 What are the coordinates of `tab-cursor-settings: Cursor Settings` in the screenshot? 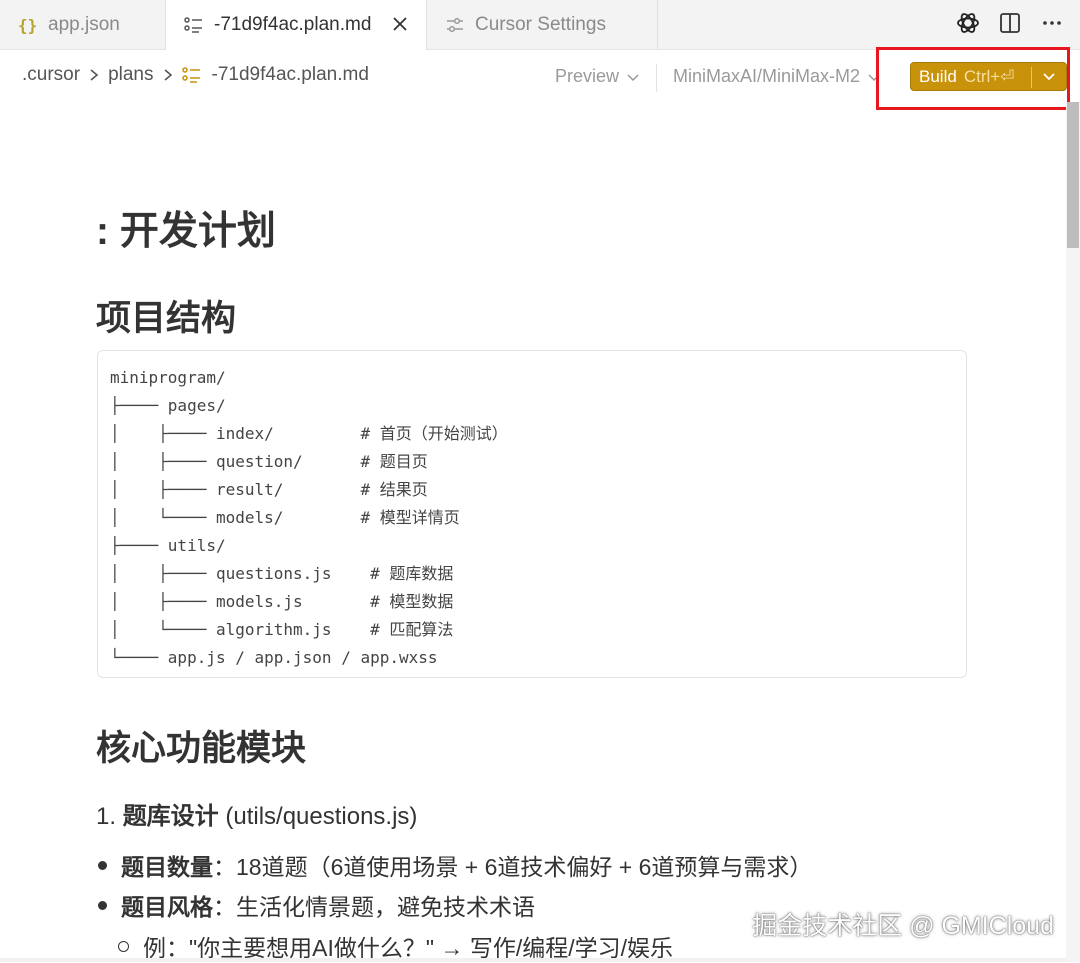 It's located at (542, 24).